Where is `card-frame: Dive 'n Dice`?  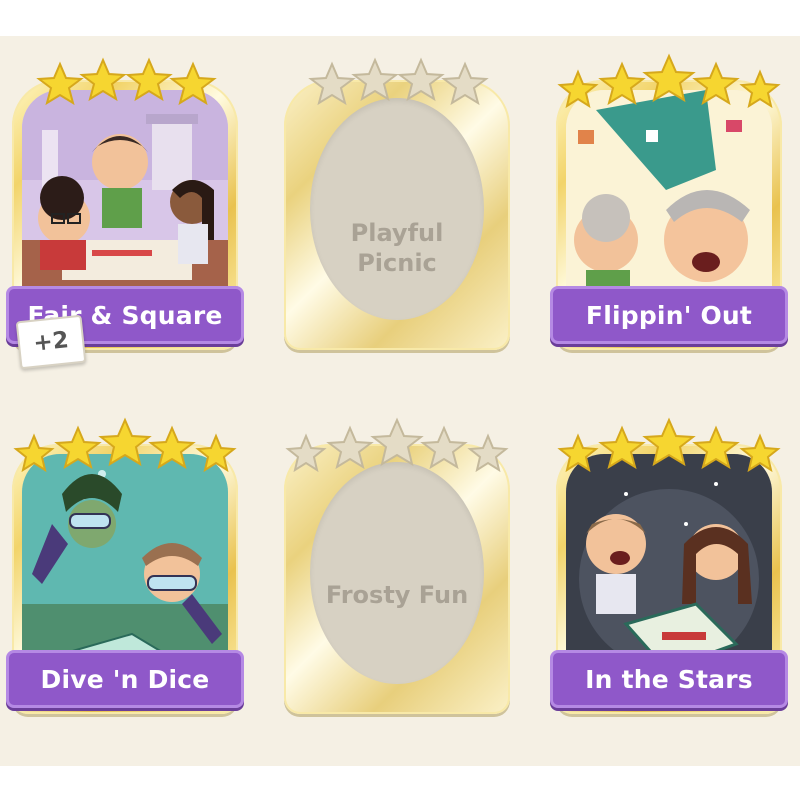
card-frame: Dive 'n Dice is located at coordinates (125, 579).